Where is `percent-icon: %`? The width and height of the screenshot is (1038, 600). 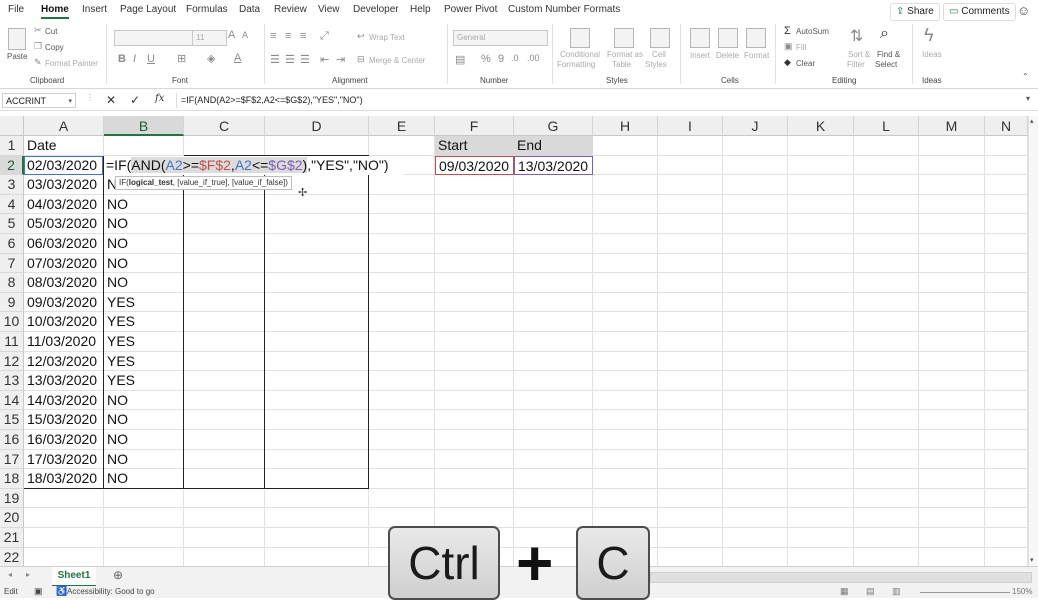
percent-icon: % is located at coordinates (486, 59).